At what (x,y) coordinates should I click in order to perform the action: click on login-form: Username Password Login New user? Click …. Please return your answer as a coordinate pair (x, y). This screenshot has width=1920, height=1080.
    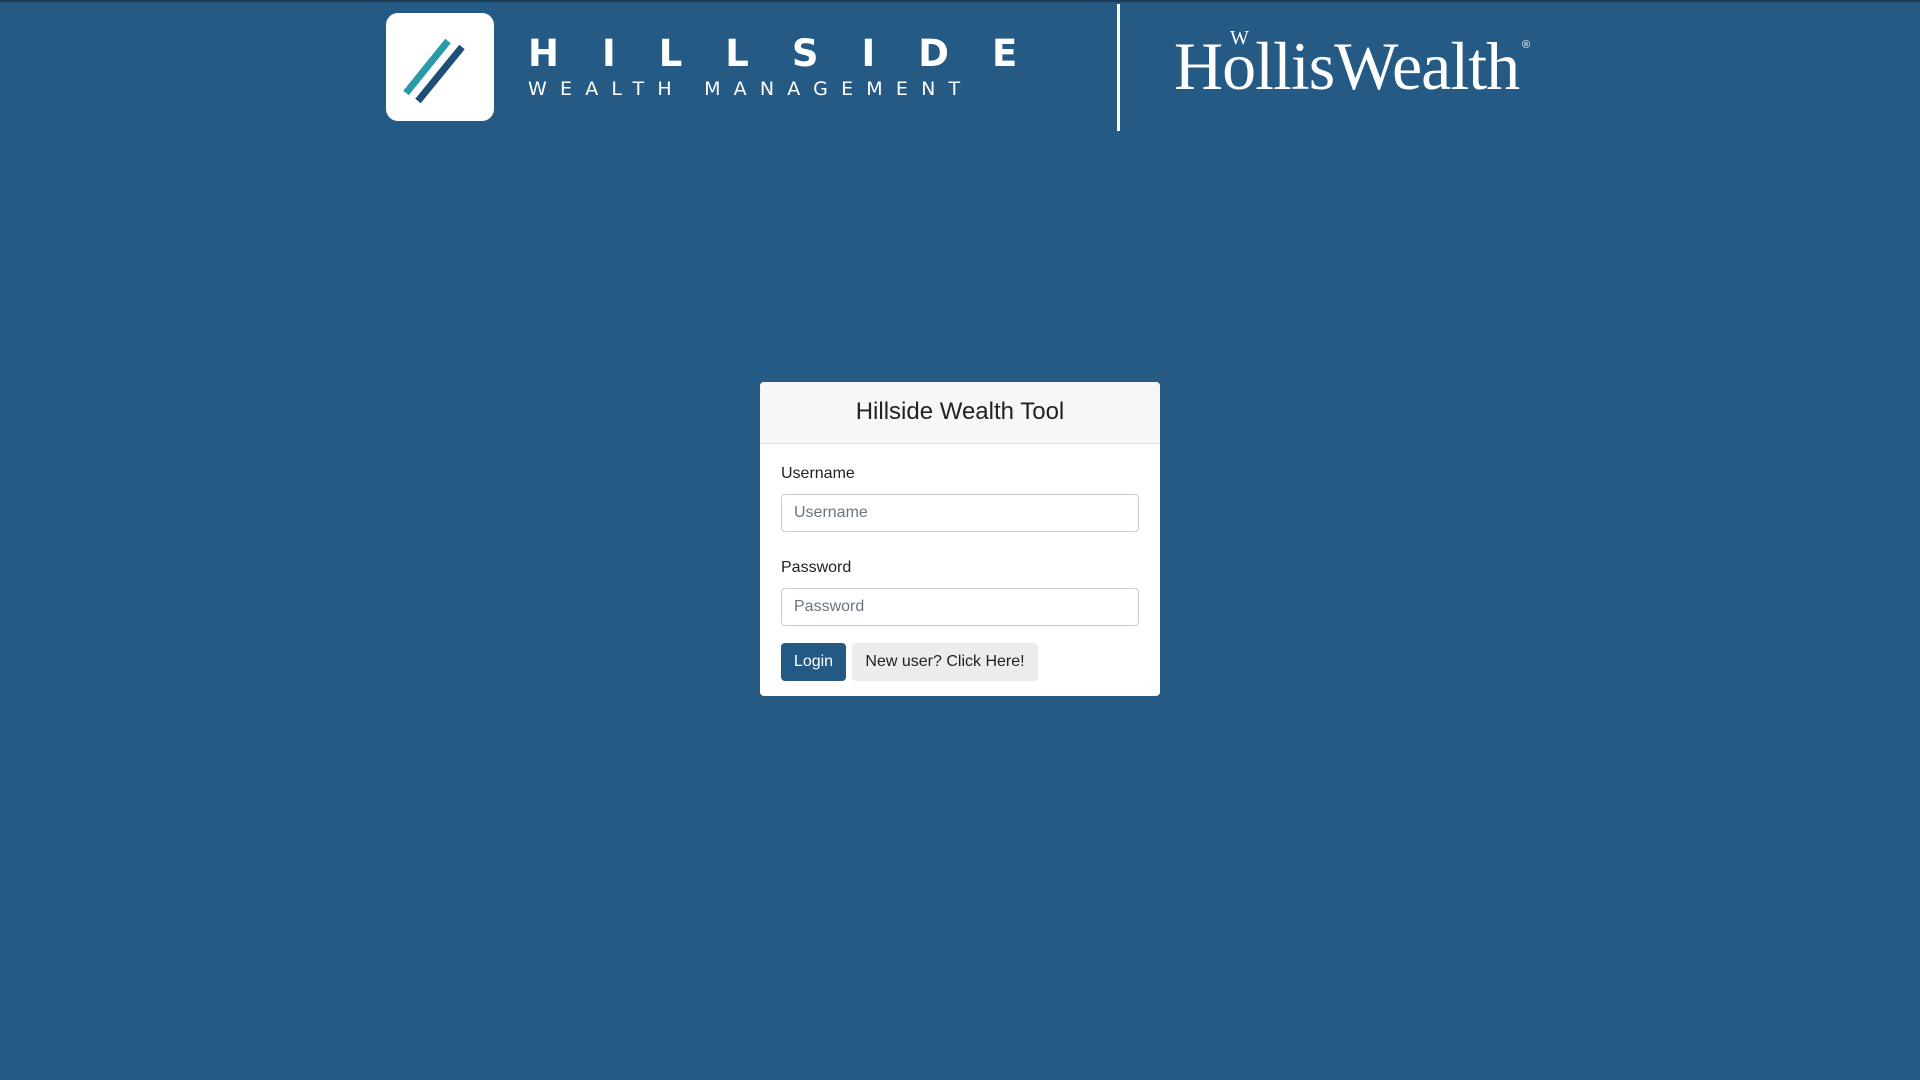
    Looking at the image, I should click on (960, 562).